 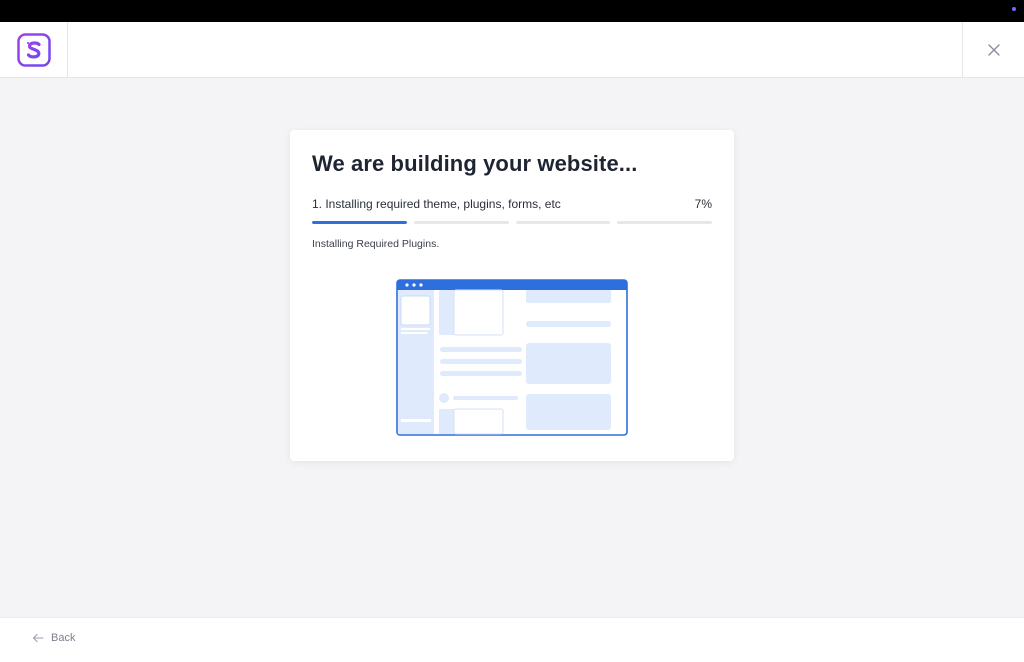 I want to click on logo-cell, so click(x=34, y=50).